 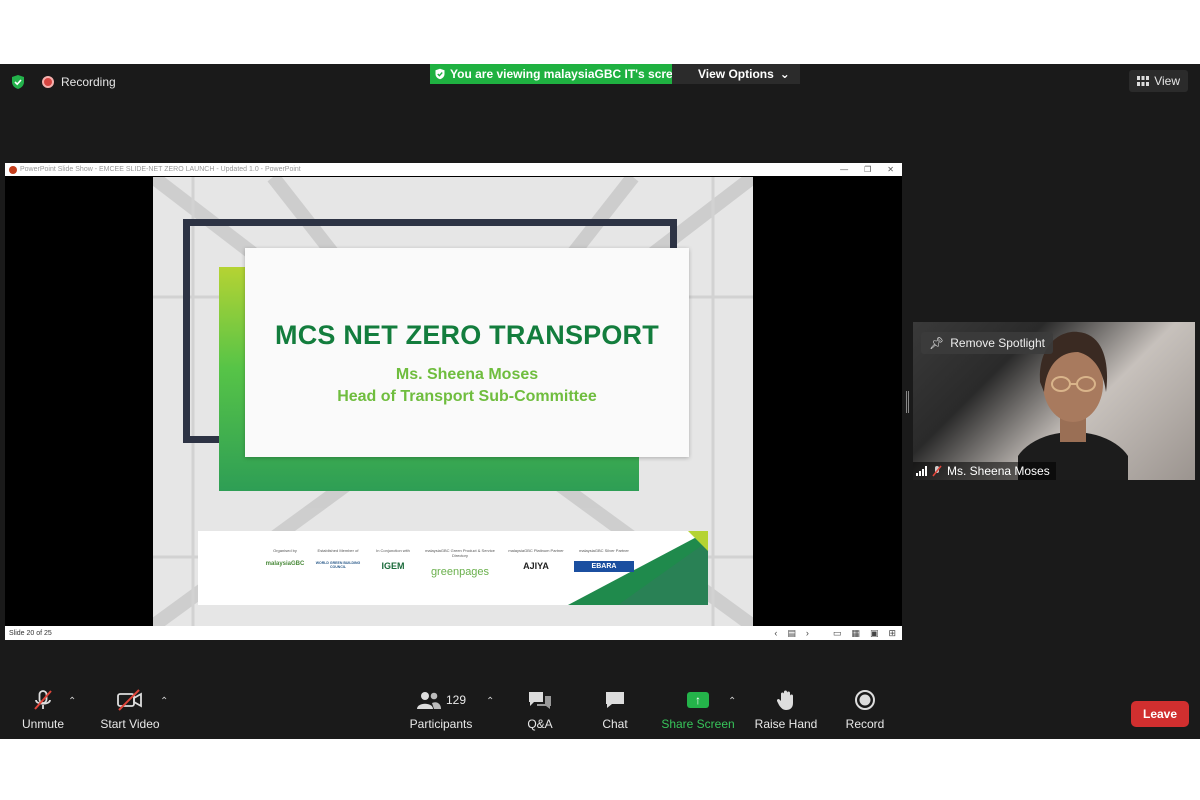 I want to click on sponsor-caption: malaysiaGBC Platinum Partner, so click(x=536, y=550).